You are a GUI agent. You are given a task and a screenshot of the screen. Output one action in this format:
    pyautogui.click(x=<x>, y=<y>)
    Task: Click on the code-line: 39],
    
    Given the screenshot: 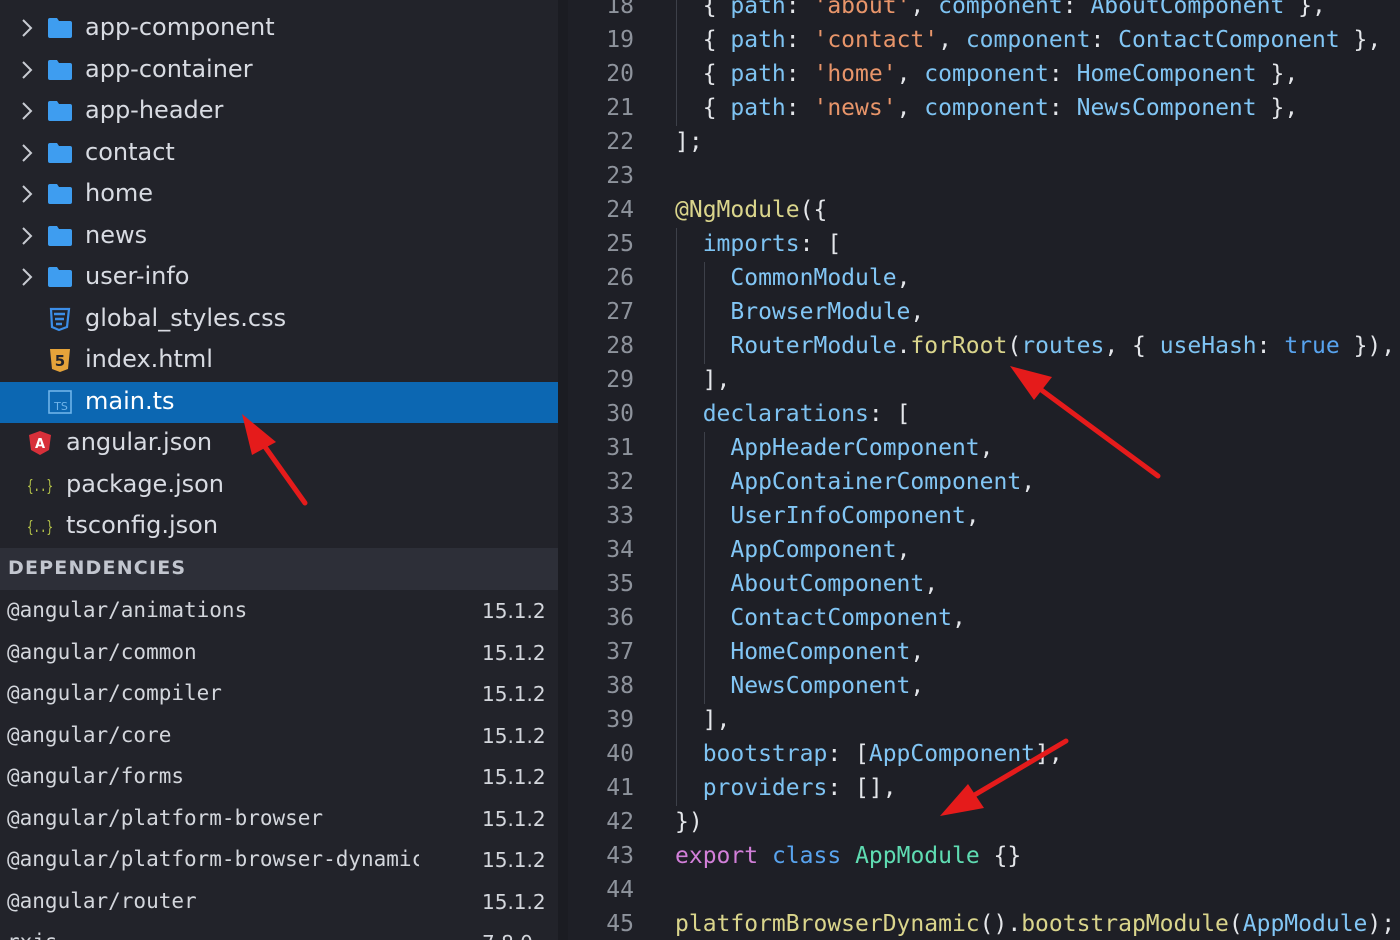 What is the action you would take?
    pyautogui.click(x=984, y=721)
    